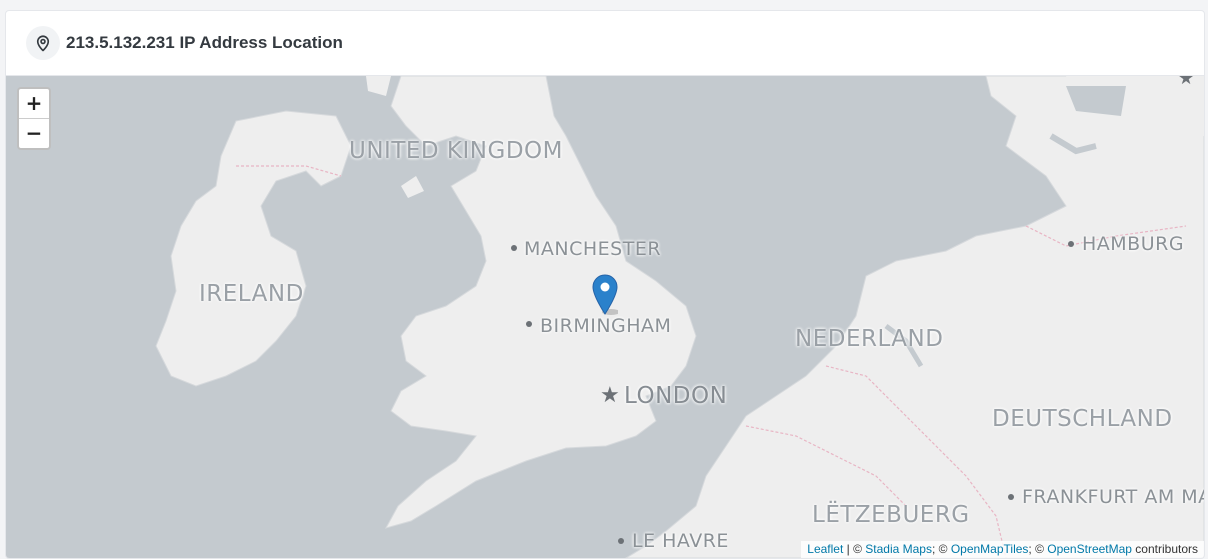 The image size is (1208, 559). Describe the element at coordinates (514, 248) in the screenshot. I see `city-dot-manchester` at that location.